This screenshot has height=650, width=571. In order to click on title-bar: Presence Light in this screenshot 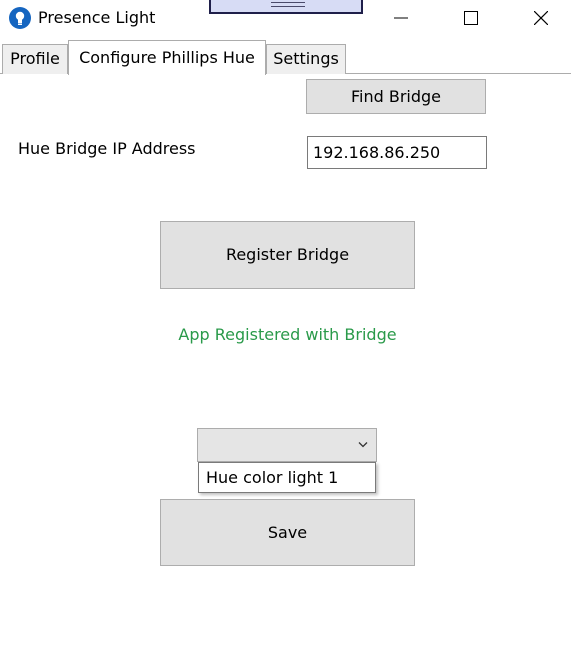, I will do `click(285, 18)`.